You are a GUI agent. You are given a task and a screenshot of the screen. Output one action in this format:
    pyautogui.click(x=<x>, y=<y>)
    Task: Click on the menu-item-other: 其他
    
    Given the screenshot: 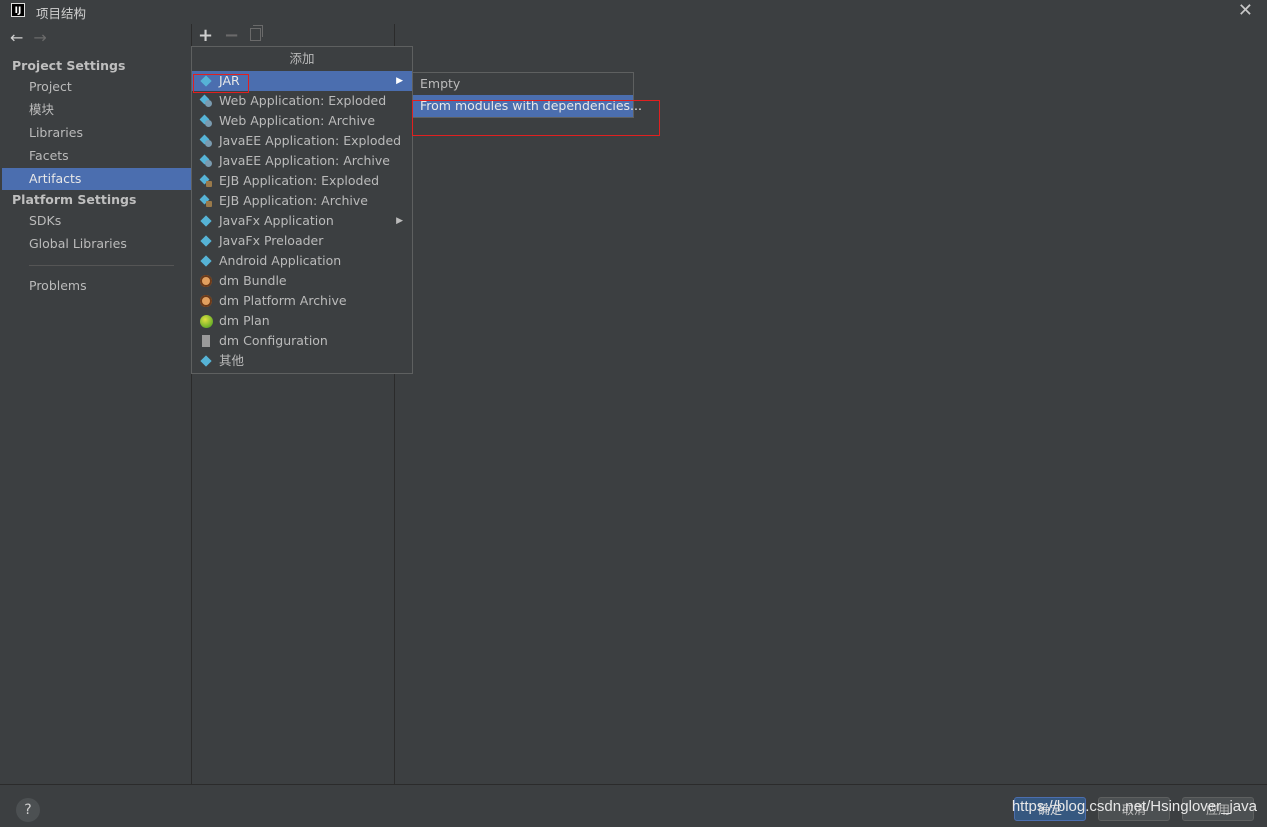 What is the action you would take?
    pyautogui.click(x=302, y=361)
    